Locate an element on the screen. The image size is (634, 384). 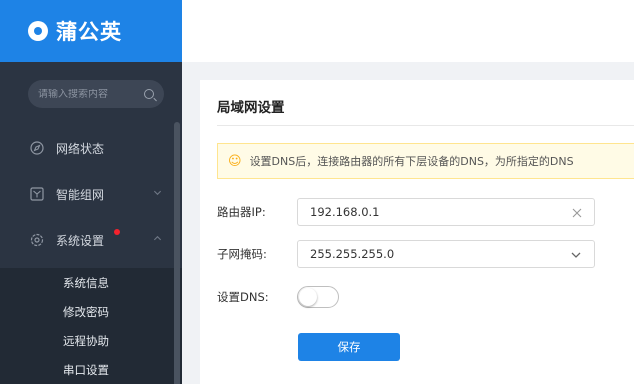
search-box is located at coordinates (96, 94).